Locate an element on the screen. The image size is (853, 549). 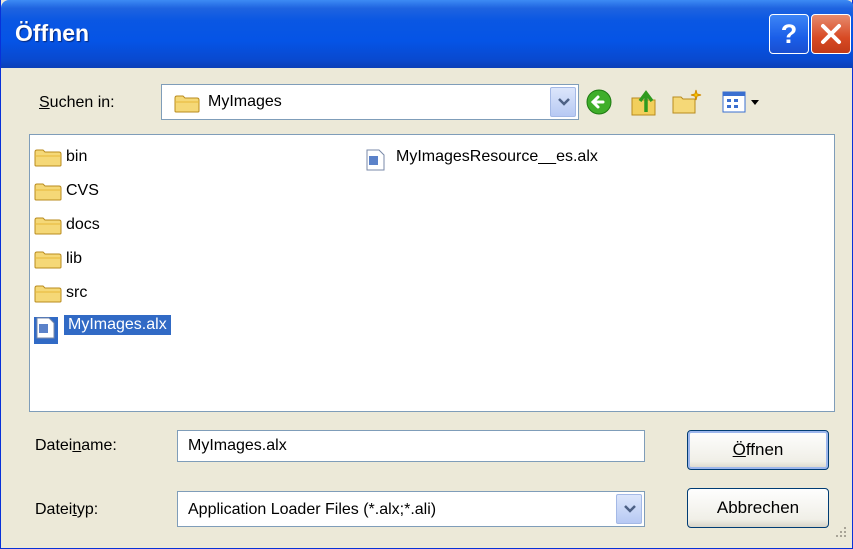
filename-label: Dateiname: is located at coordinates (76, 445).